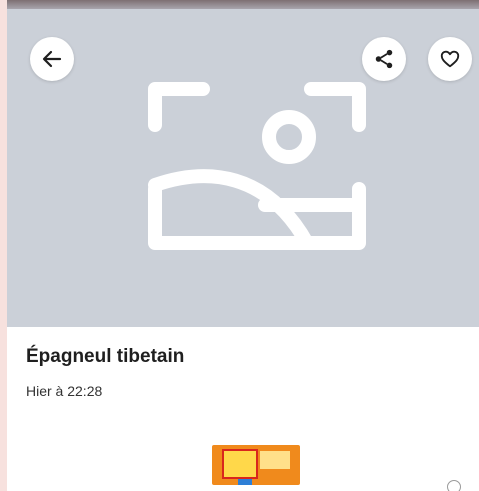 This screenshot has height=491, width=479. Describe the element at coordinates (64, 391) in the screenshot. I see `listing-timestamp: Hier à 22:28` at that location.